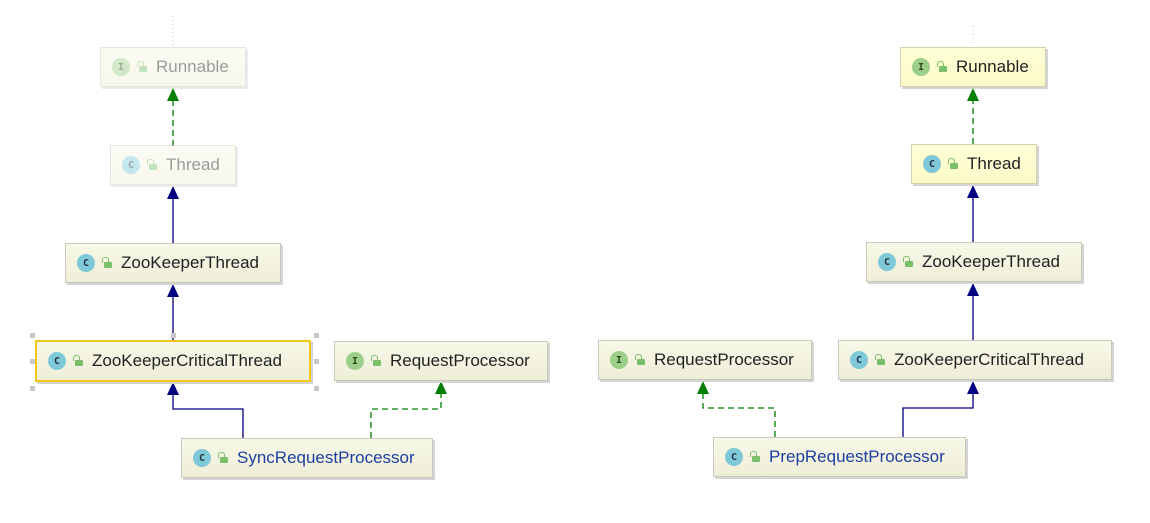  What do you see at coordinates (173, 335) in the screenshot?
I see `resize-handle-n` at bounding box center [173, 335].